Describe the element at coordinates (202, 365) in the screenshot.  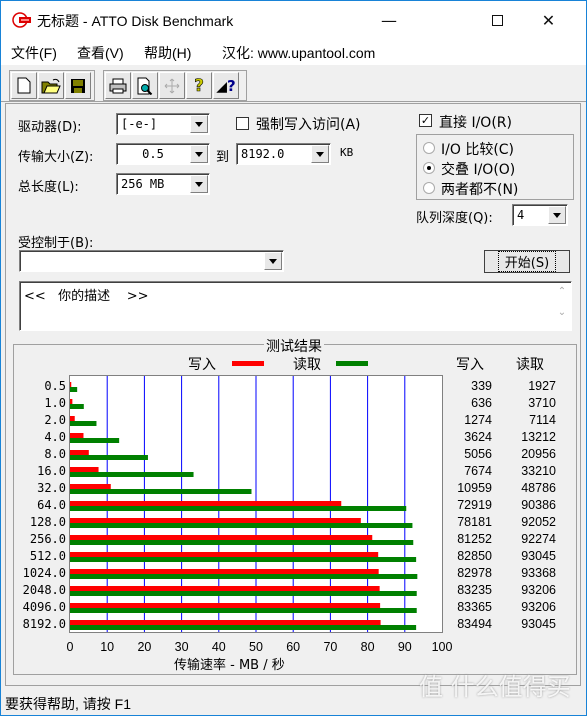
I see `legend-write-label: 写入` at that location.